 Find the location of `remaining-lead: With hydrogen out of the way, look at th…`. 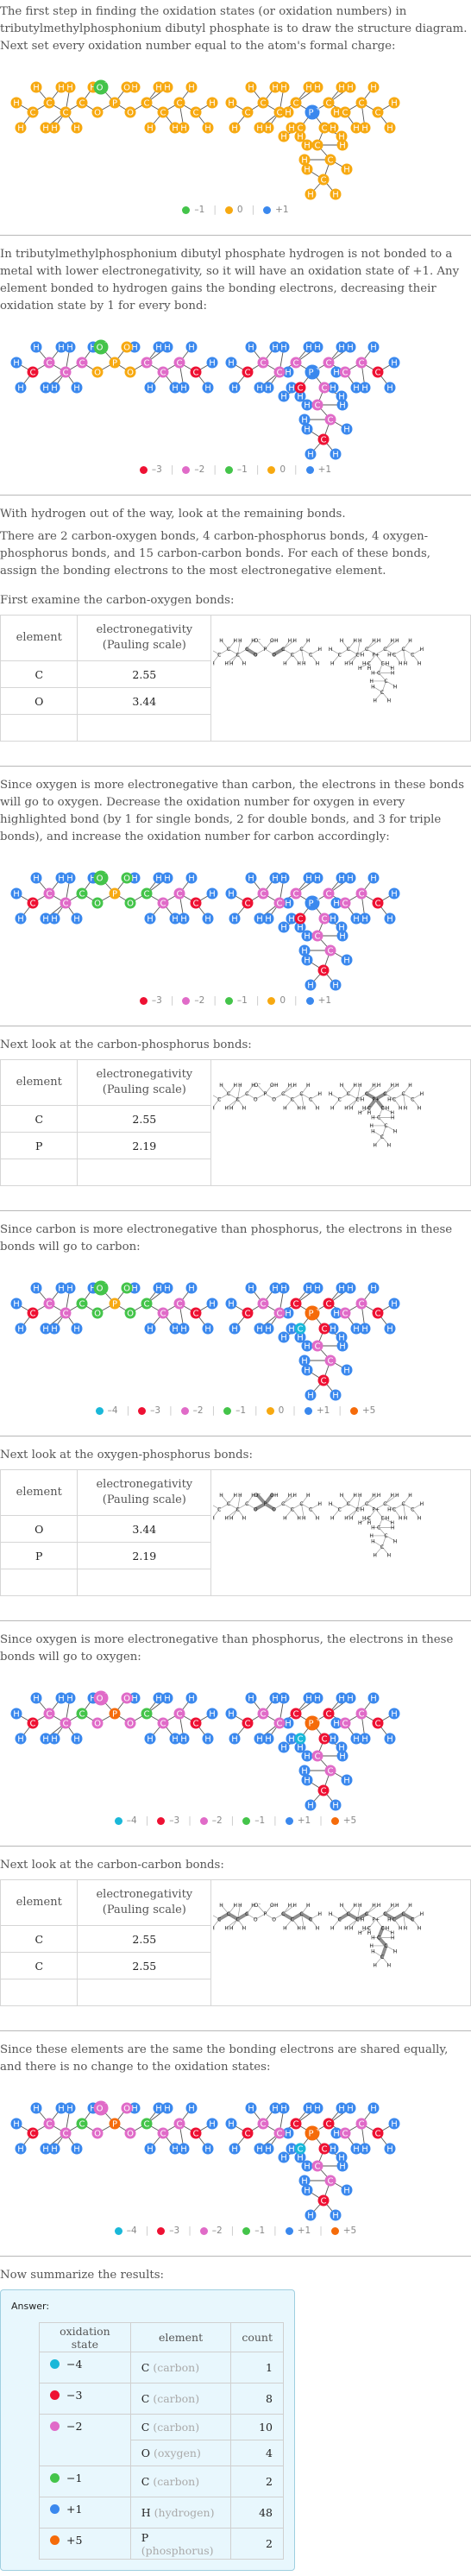

remaining-lead: With hydrogen out of the way, look at th… is located at coordinates (173, 514).